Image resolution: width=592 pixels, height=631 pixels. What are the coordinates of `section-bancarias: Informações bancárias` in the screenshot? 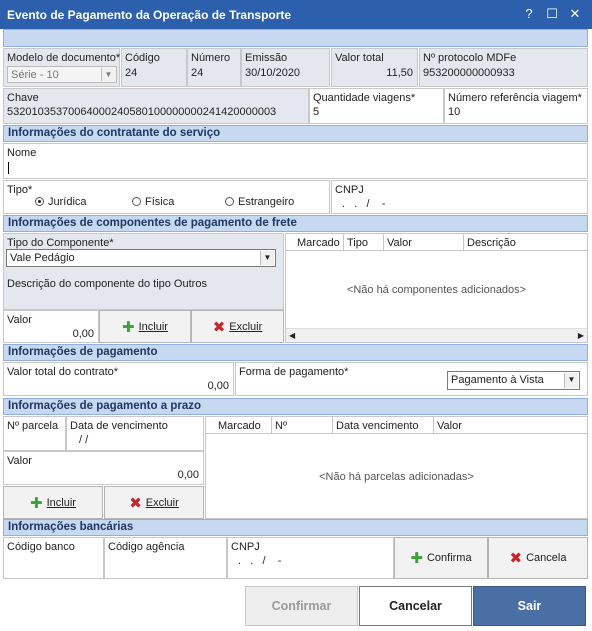 It's located at (295, 527).